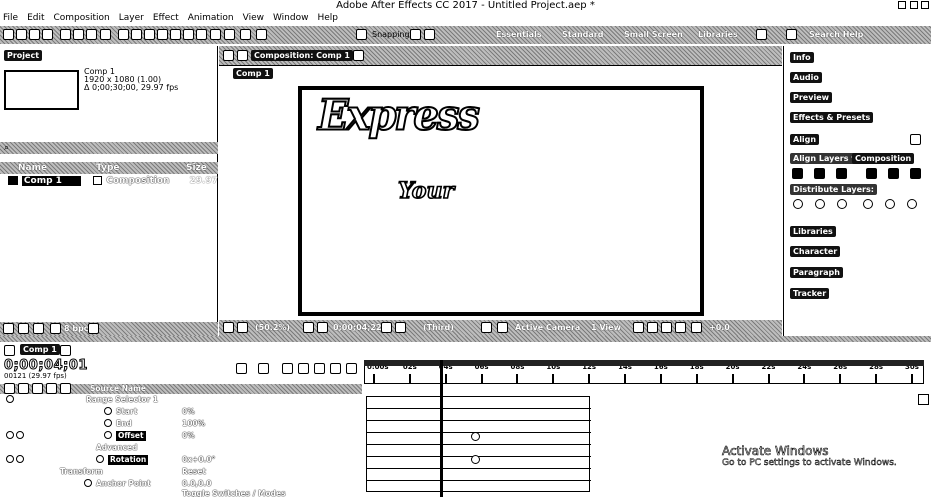 Image resolution: width=931 pixels, height=497 pixels. I want to click on comp-mini-flowchart-icon, so click(263, 368).